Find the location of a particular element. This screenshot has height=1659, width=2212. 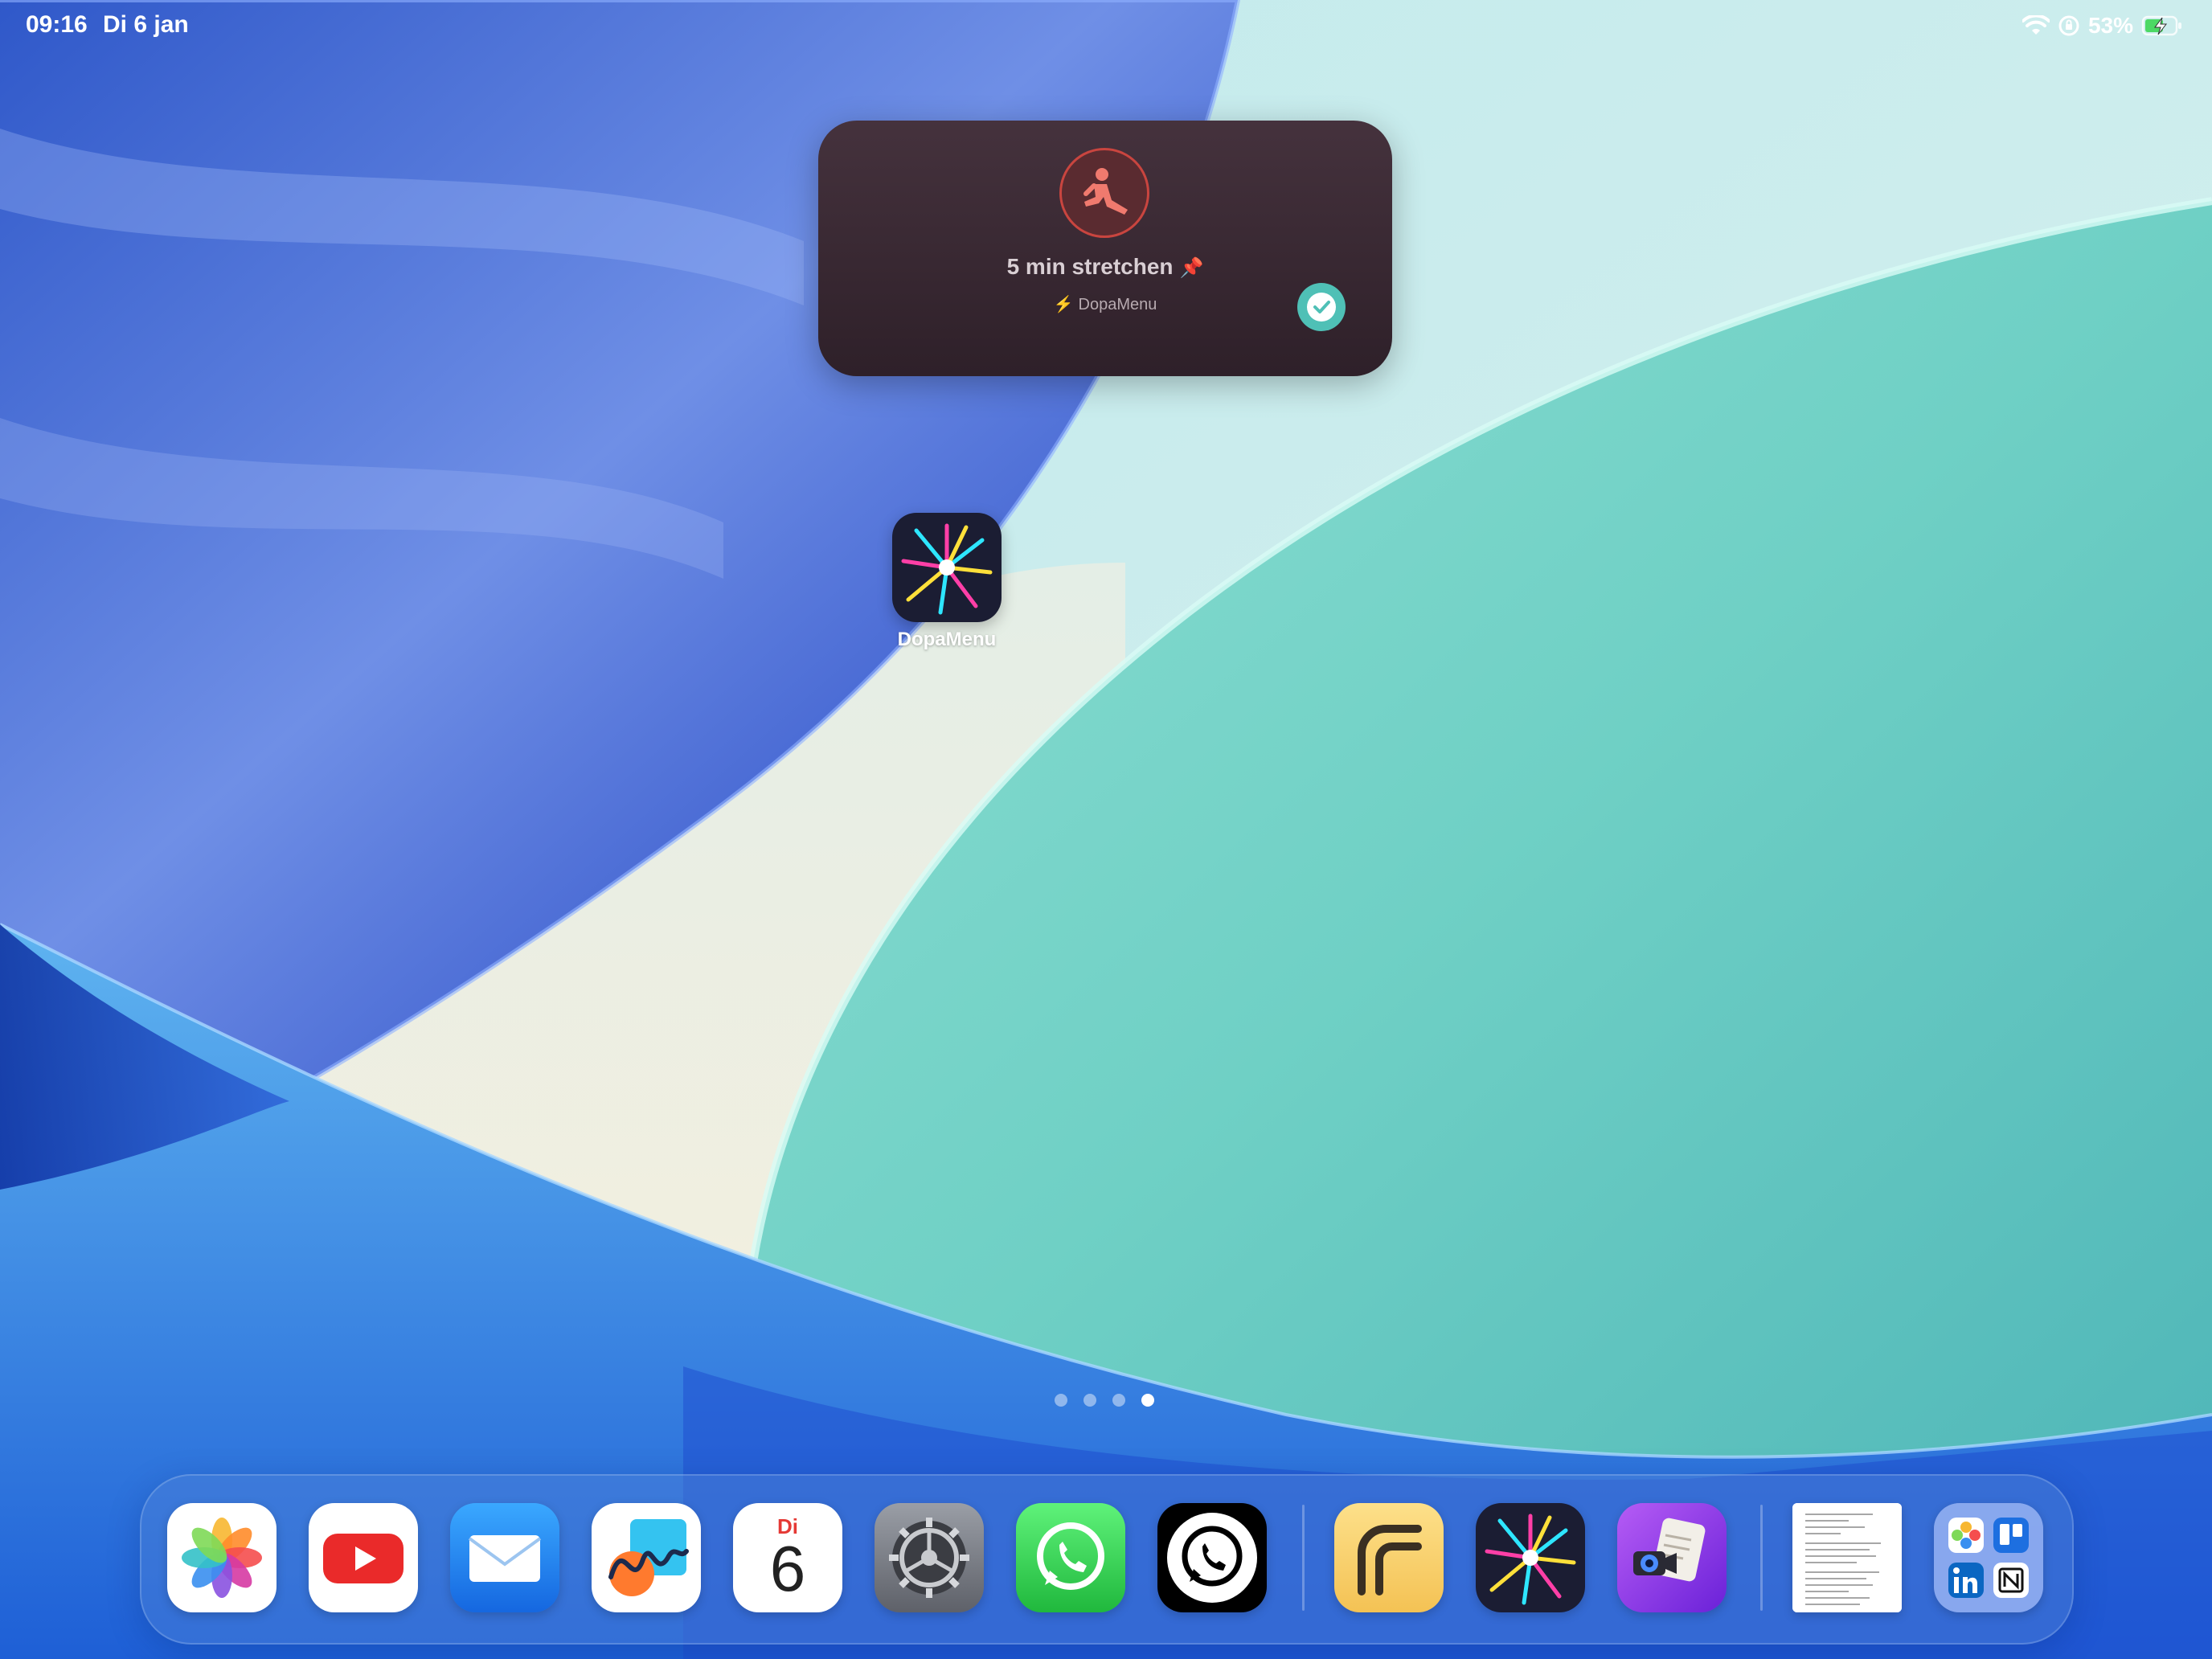

dock-app-folder is located at coordinates (1988, 1557).